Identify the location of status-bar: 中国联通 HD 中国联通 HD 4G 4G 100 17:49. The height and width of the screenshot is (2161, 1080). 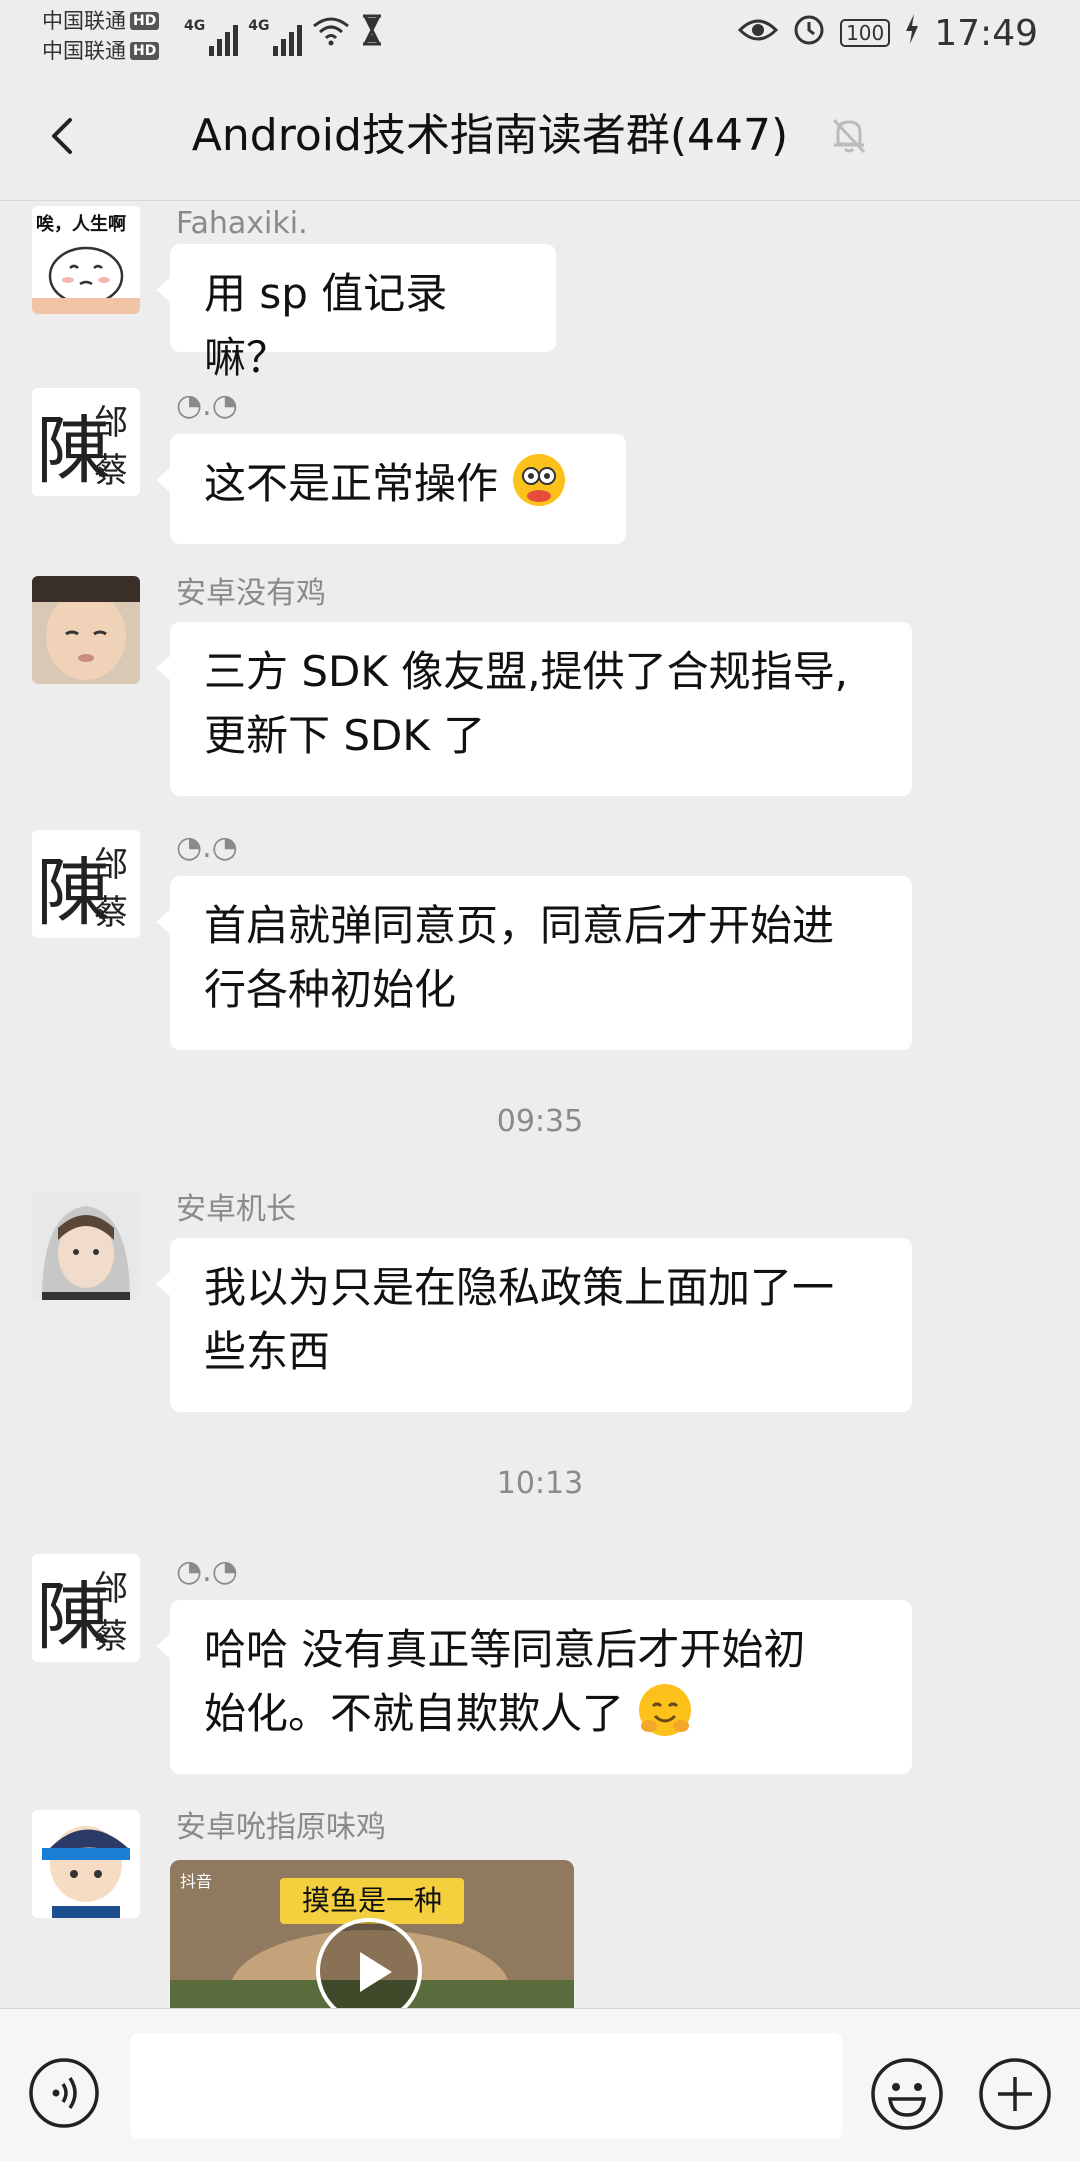
(540, 36).